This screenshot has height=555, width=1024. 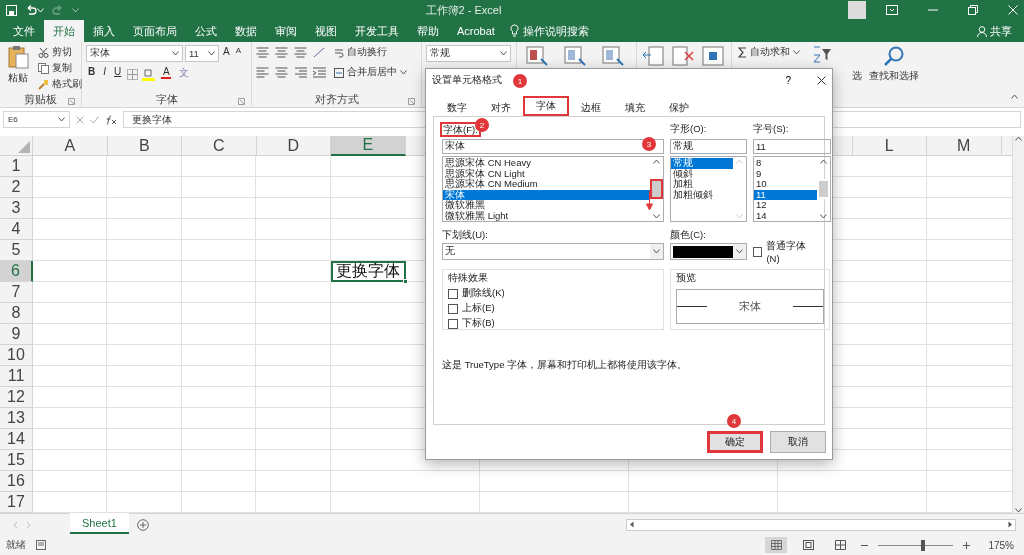 I want to click on row-header: 15, so click(x=16, y=460).